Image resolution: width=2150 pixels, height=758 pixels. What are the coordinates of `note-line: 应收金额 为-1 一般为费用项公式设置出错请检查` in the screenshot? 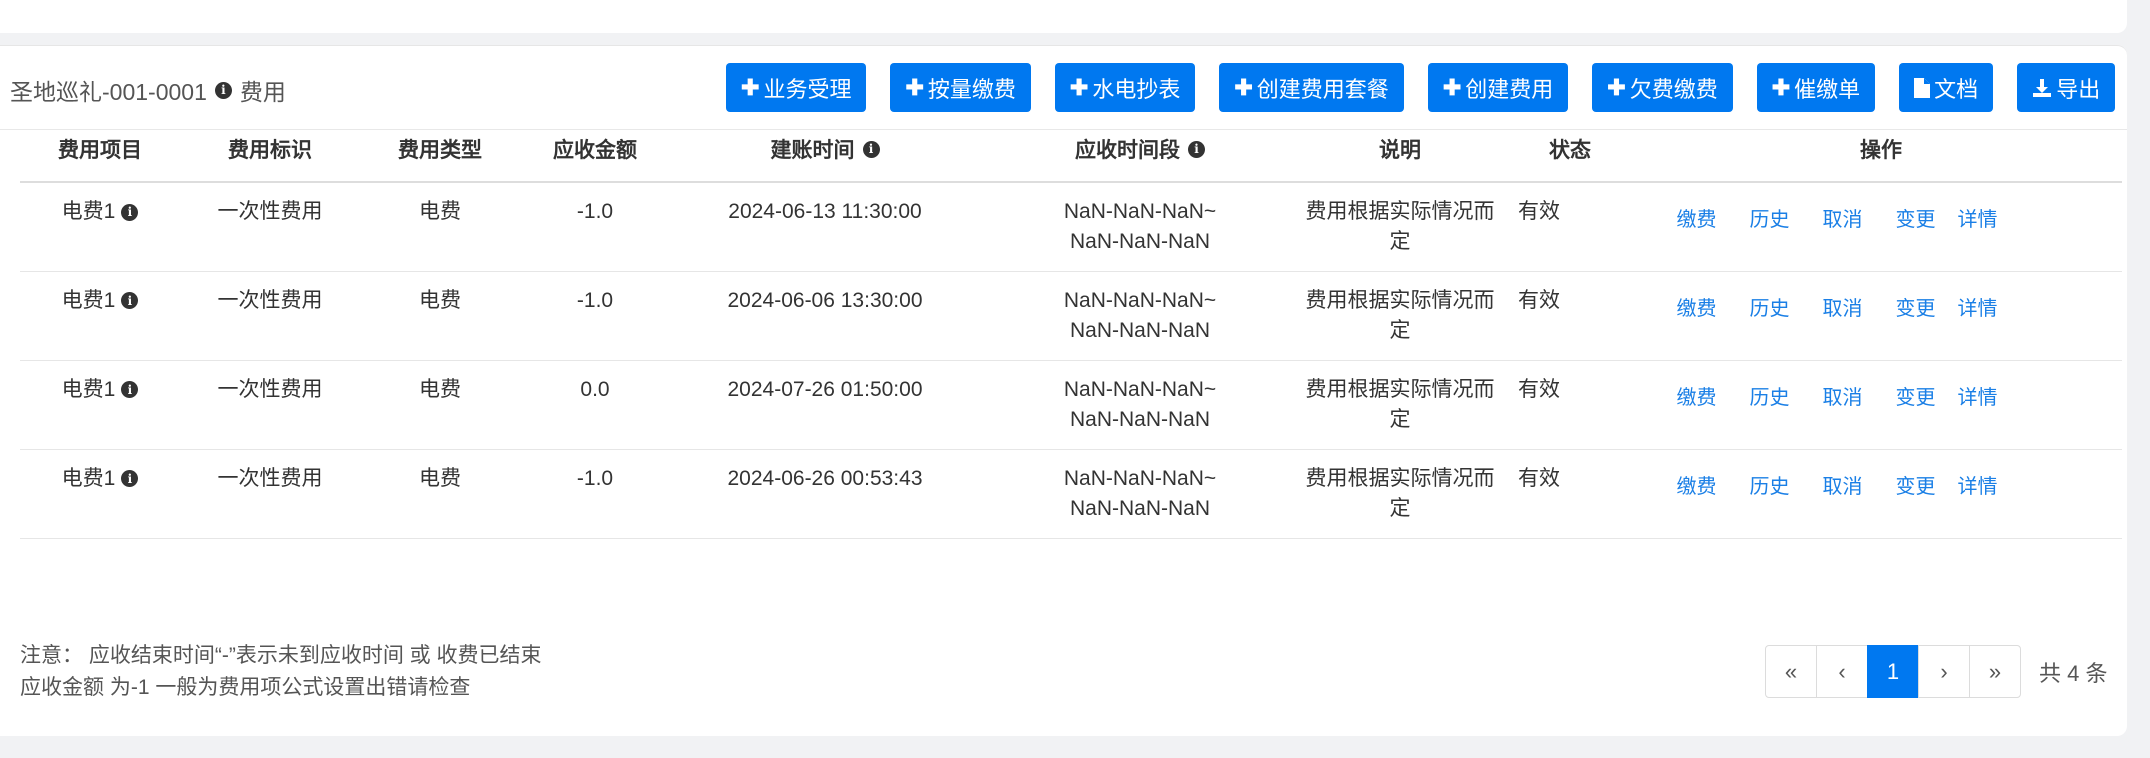 It's located at (245, 687).